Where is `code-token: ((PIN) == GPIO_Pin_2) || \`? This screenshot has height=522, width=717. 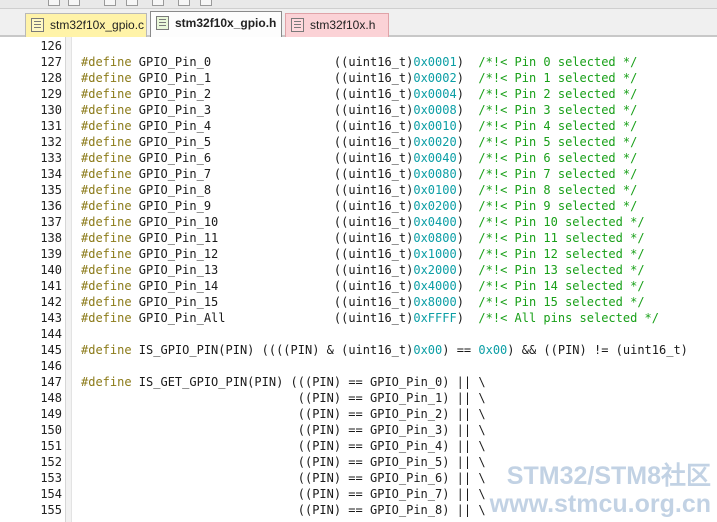 code-token: ((PIN) == GPIO_Pin_2) || \ is located at coordinates (283, 414).